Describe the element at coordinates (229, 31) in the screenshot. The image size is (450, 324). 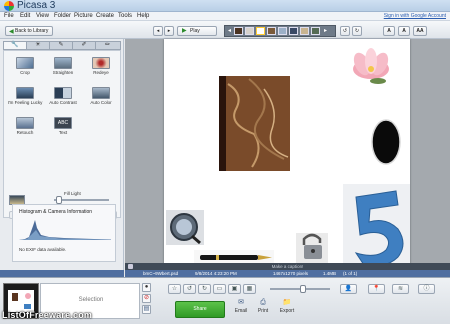
I see `filmstrip-prev-icon: ◂` at that location.